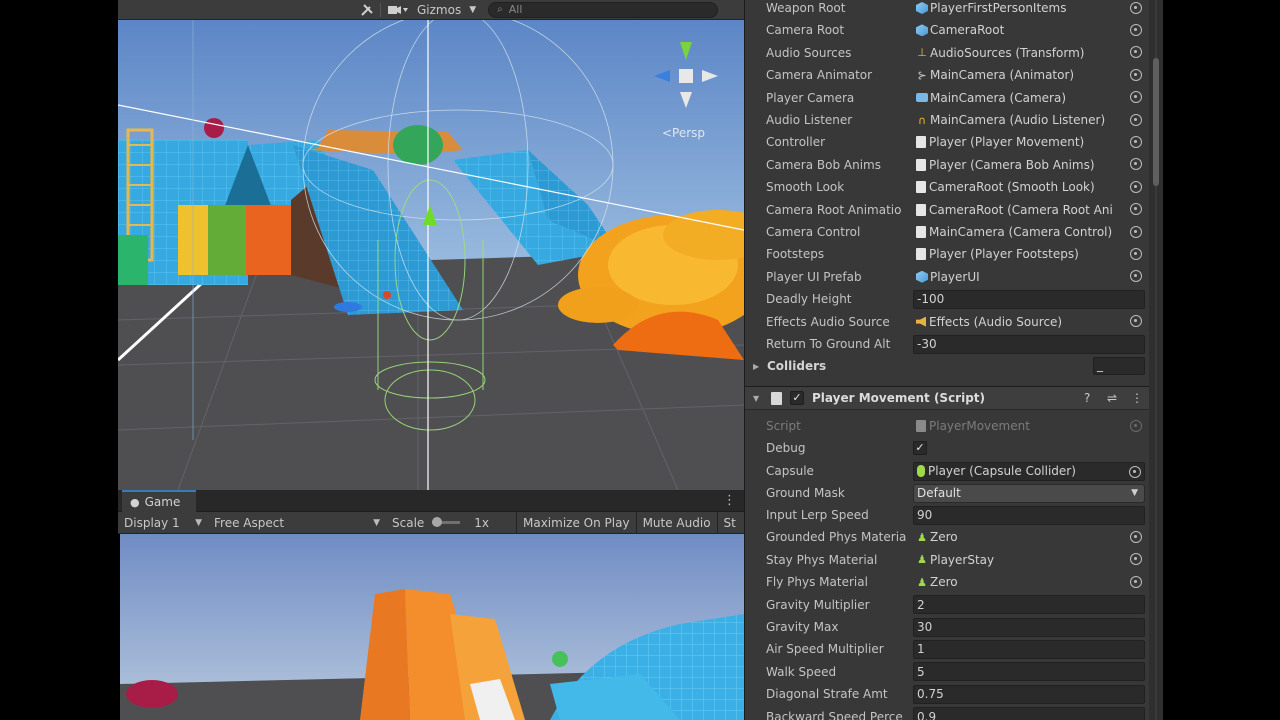 The width and height of the screenshot is (1280, 720). Describe the element at coordinates (819, 75) in the screenshot. I see `field-label: Camera Animator` at that location.